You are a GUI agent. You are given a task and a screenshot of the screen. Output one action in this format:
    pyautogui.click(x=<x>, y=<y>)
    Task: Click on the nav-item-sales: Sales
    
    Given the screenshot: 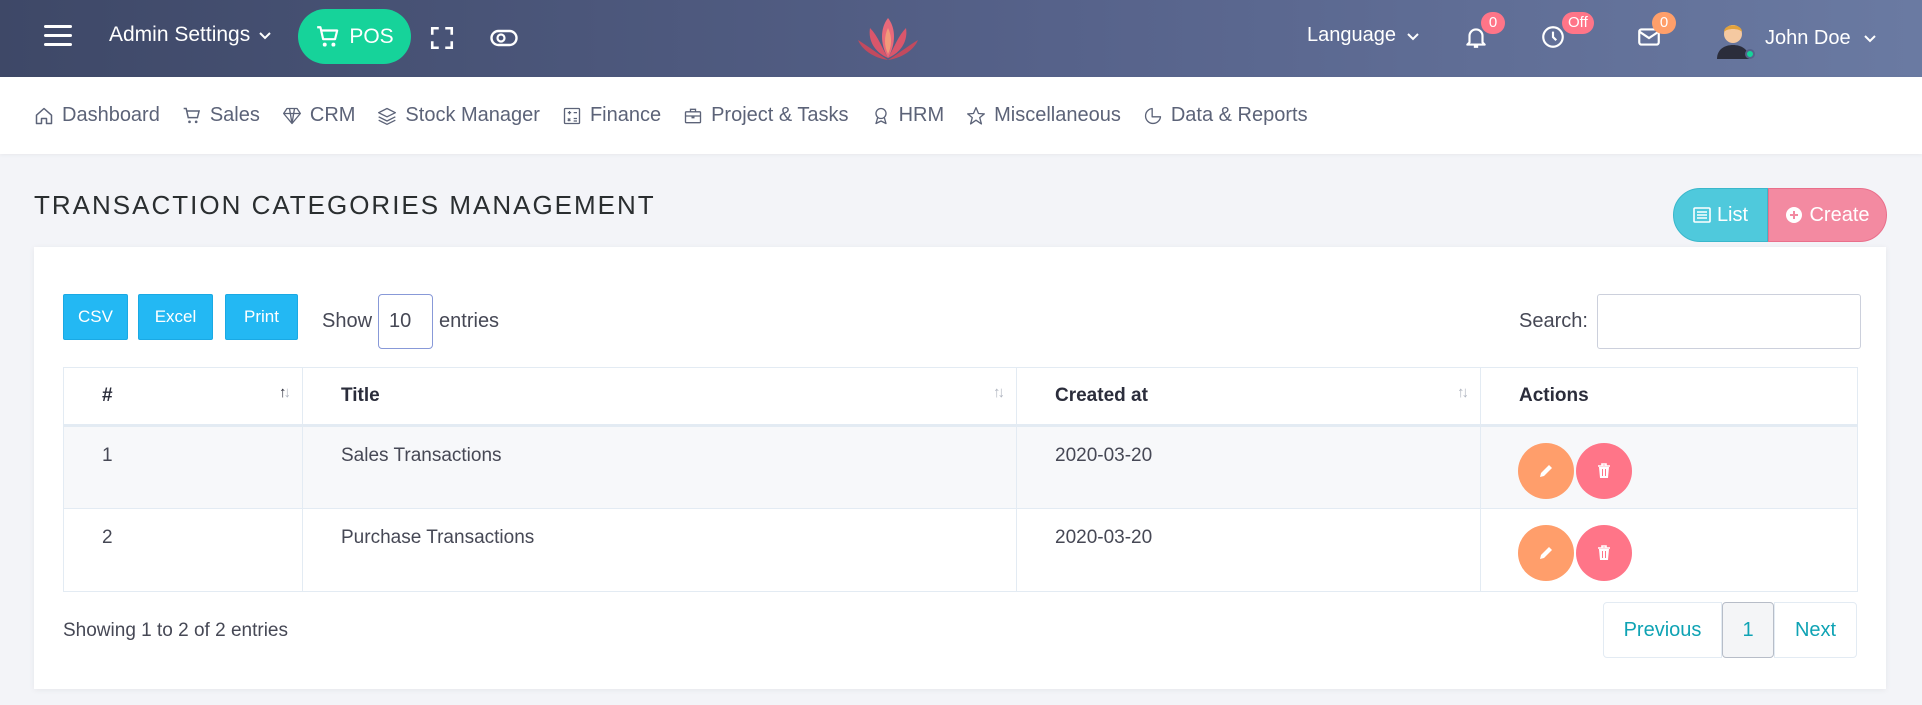 What is the action you would take?
    pyautogui.click(x=221, y=115)
    